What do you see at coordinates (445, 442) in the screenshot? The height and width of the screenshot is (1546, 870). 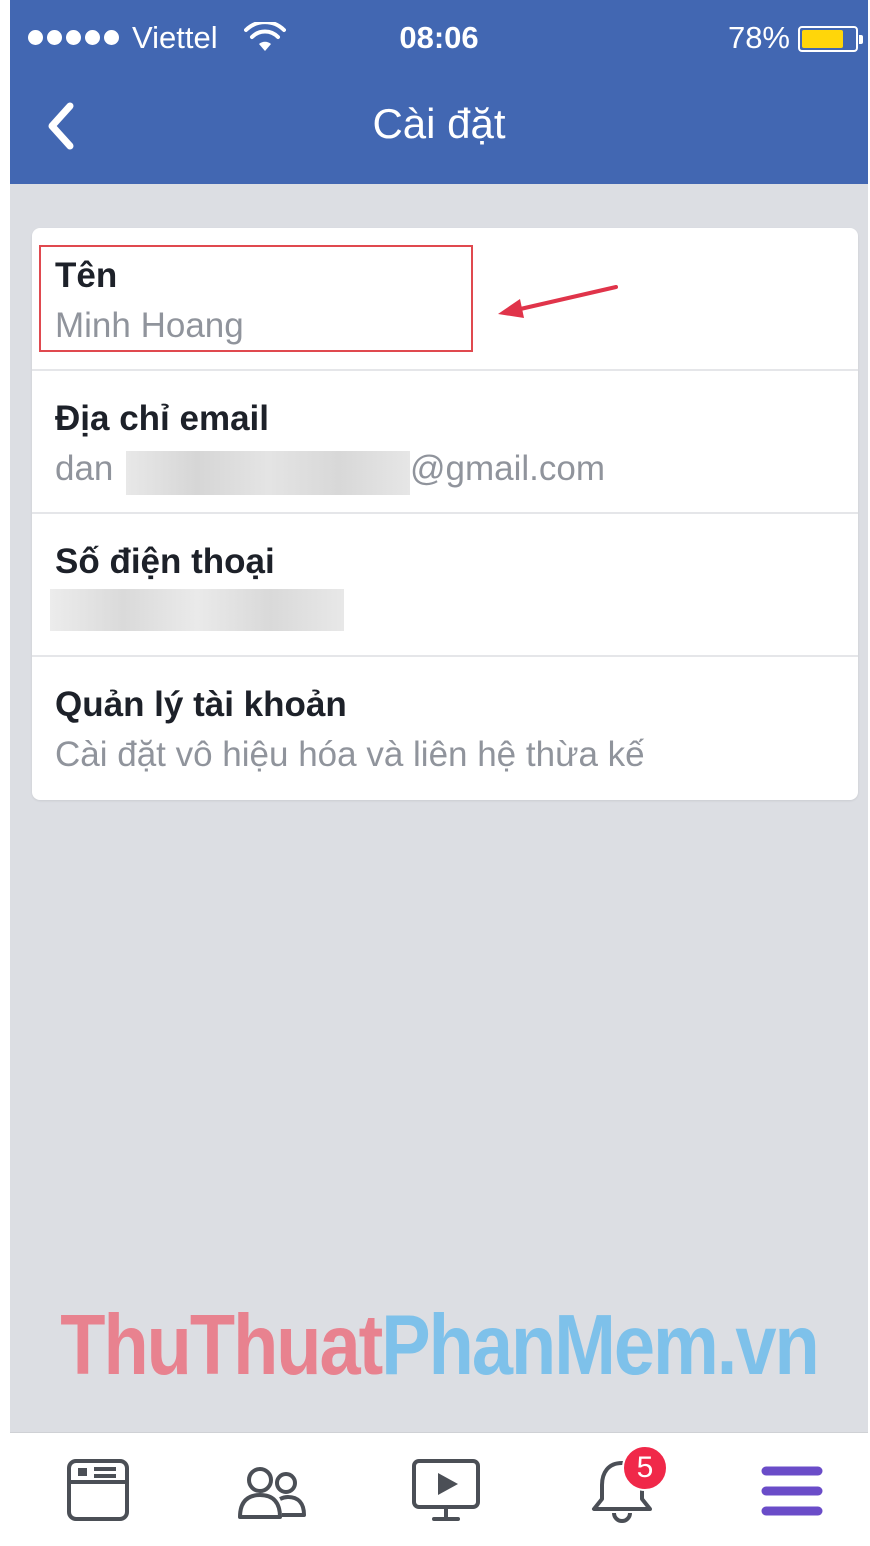 I see `settings-row-email: Địa chỉ email dan @gmail.com` at bounding box center [445, 442].